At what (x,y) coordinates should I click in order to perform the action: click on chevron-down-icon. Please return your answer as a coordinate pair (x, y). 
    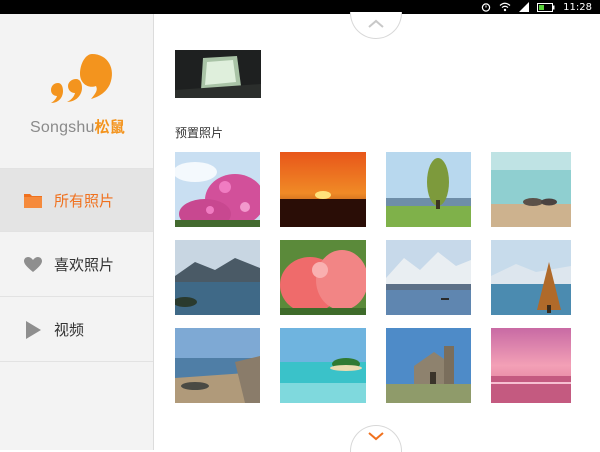
    Looking at the image, I should click on (376, 441).